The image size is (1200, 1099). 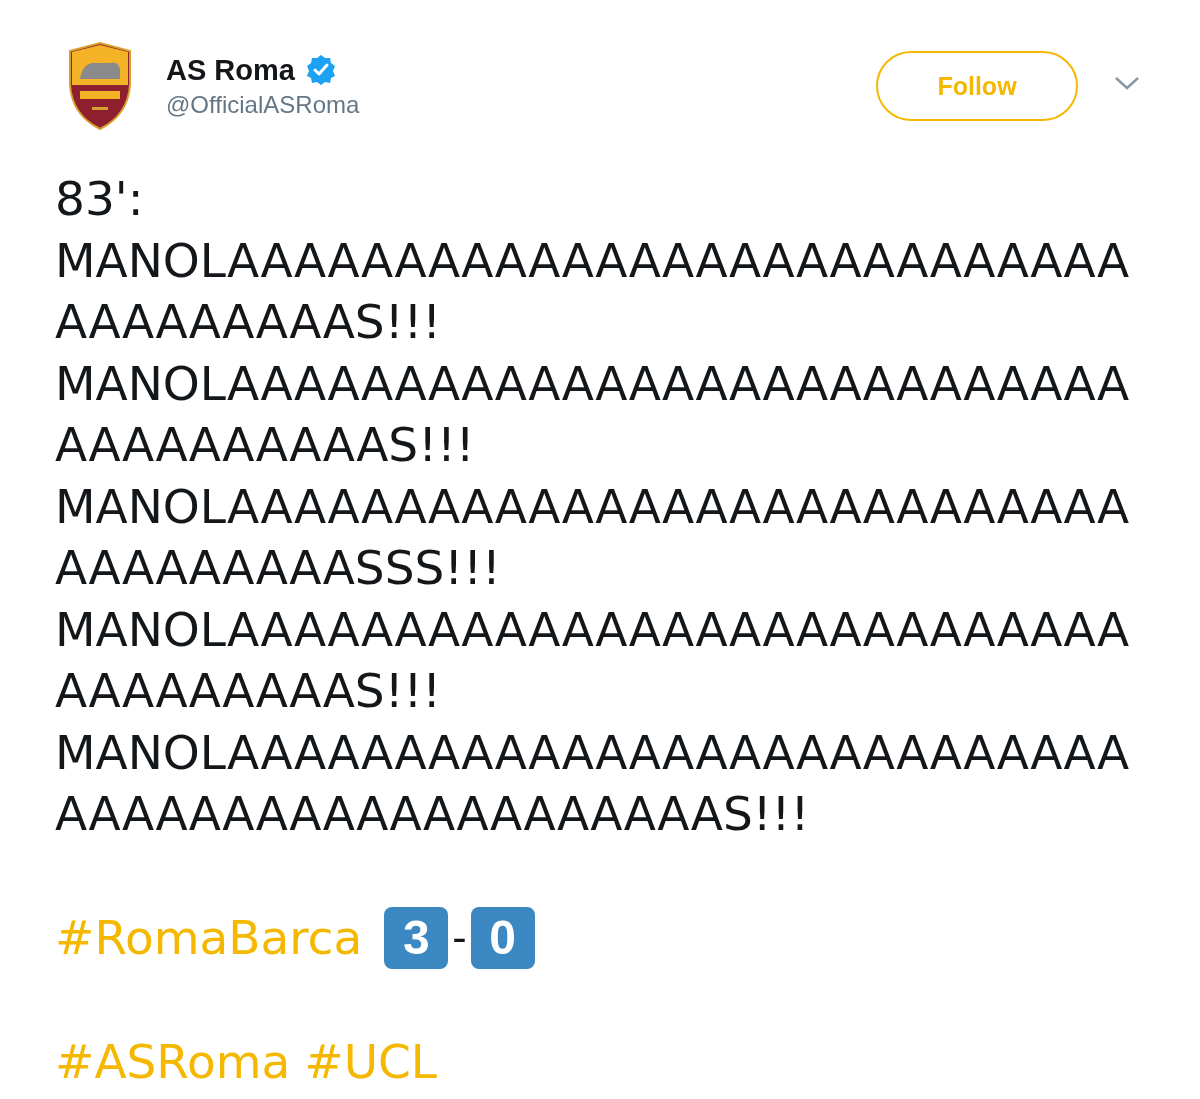 I want to click on hashtag-link: #ASRoma, so click(x=173, y=1061).